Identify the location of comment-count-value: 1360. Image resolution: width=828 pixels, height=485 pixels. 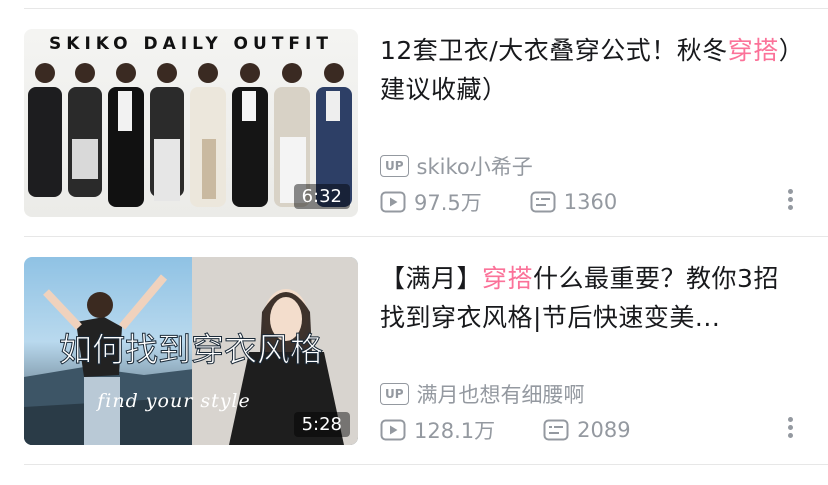
(590, 202).